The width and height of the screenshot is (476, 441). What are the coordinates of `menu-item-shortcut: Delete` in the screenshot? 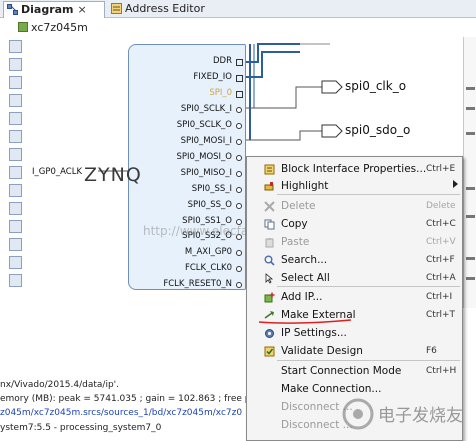 It's located at (441, 206).